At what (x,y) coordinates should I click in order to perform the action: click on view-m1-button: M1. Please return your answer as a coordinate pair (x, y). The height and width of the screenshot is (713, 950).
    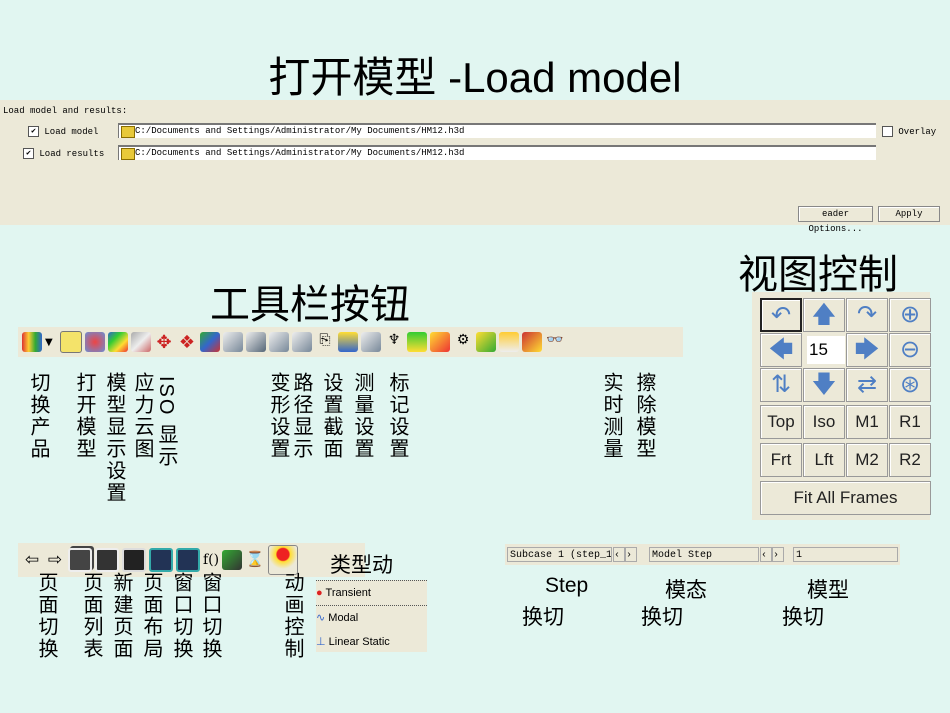
    Looking at the image, I should click on (867, 422).